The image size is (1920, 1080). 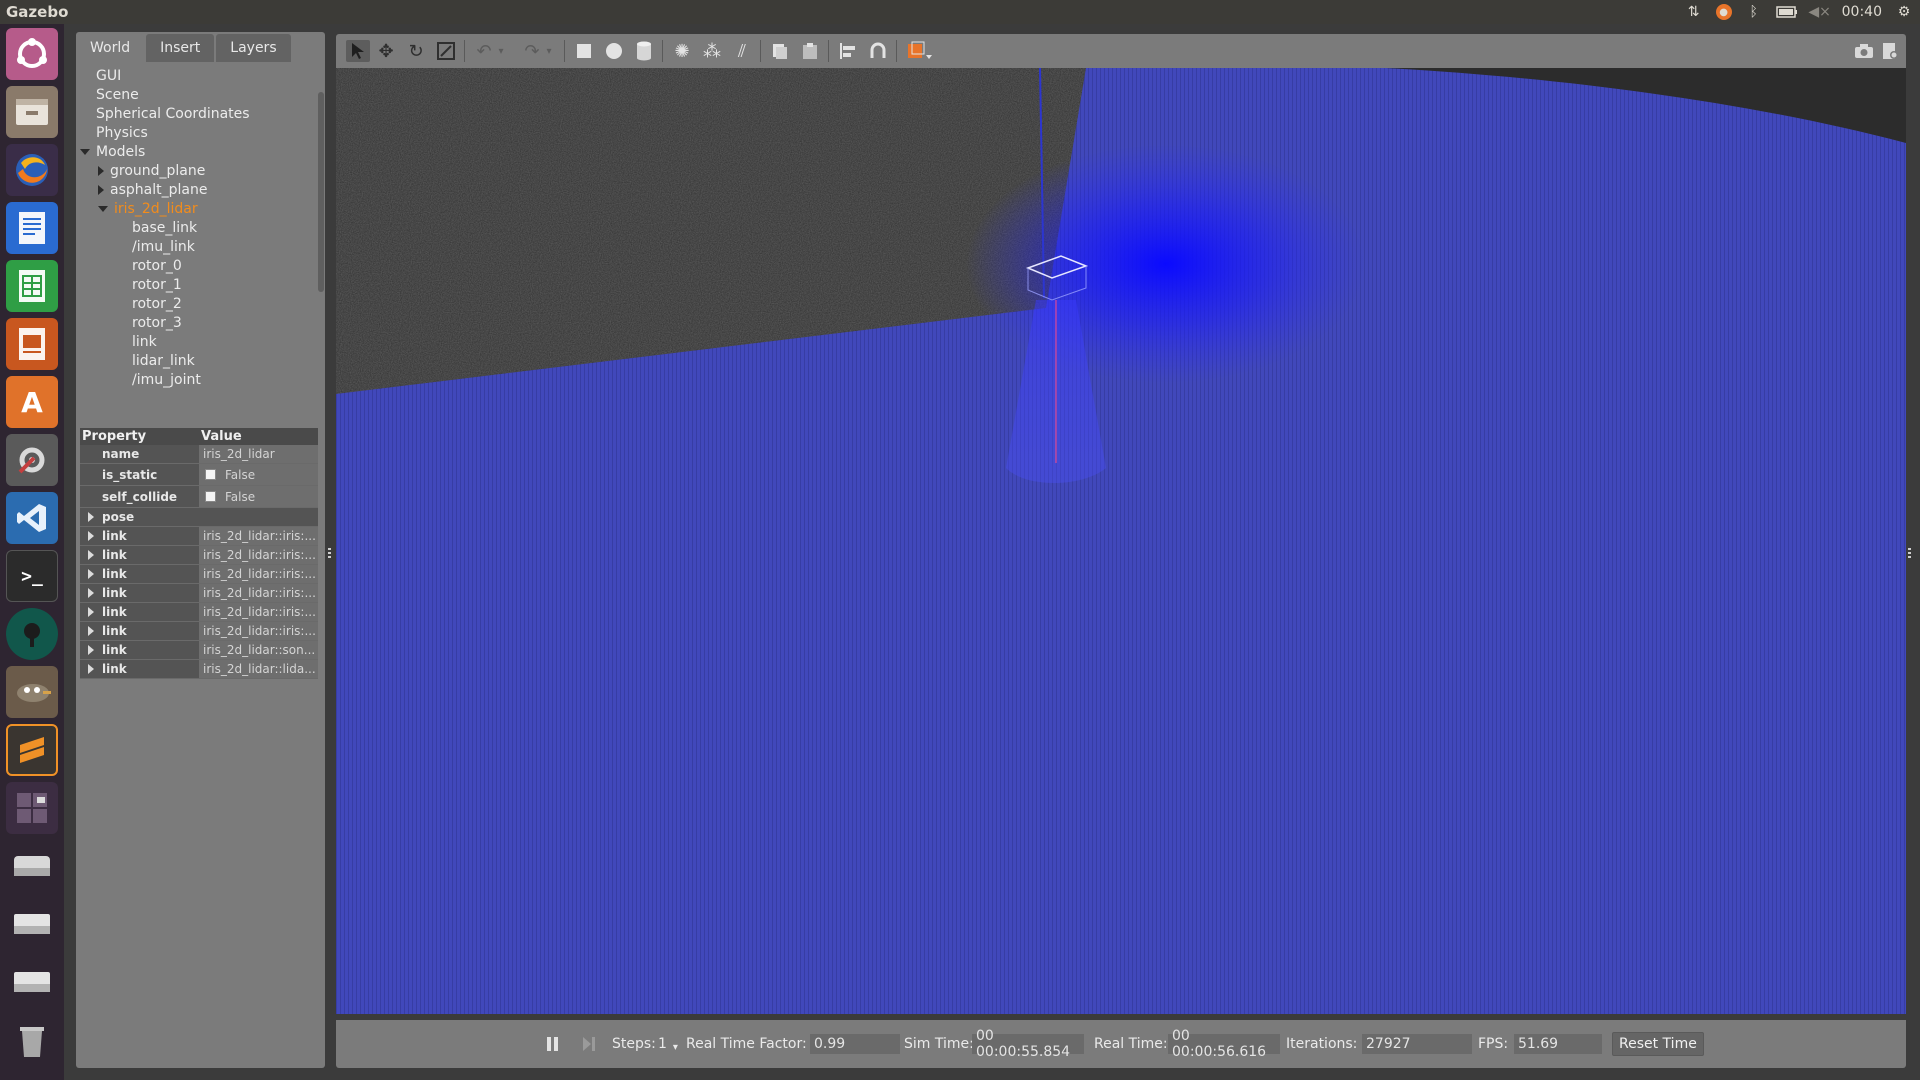 I want to click on collapsed-arrow-icon, so click(x=101, y=189).